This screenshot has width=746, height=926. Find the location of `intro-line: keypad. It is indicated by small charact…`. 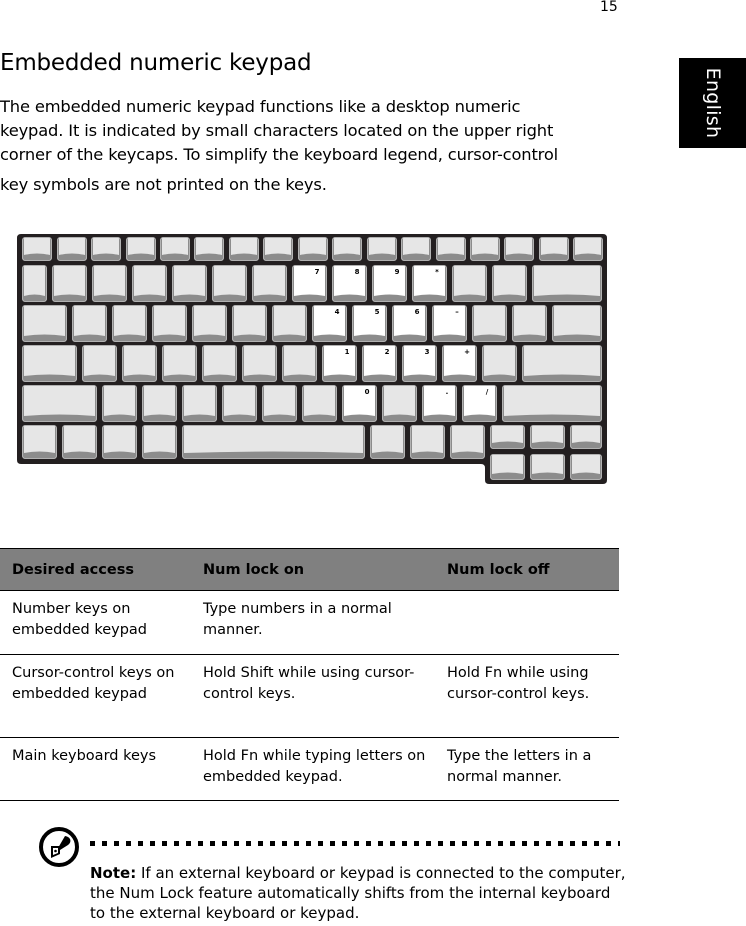

intro-line: keypad. It is indicated by small charact… is located at coordinates (277, 130).